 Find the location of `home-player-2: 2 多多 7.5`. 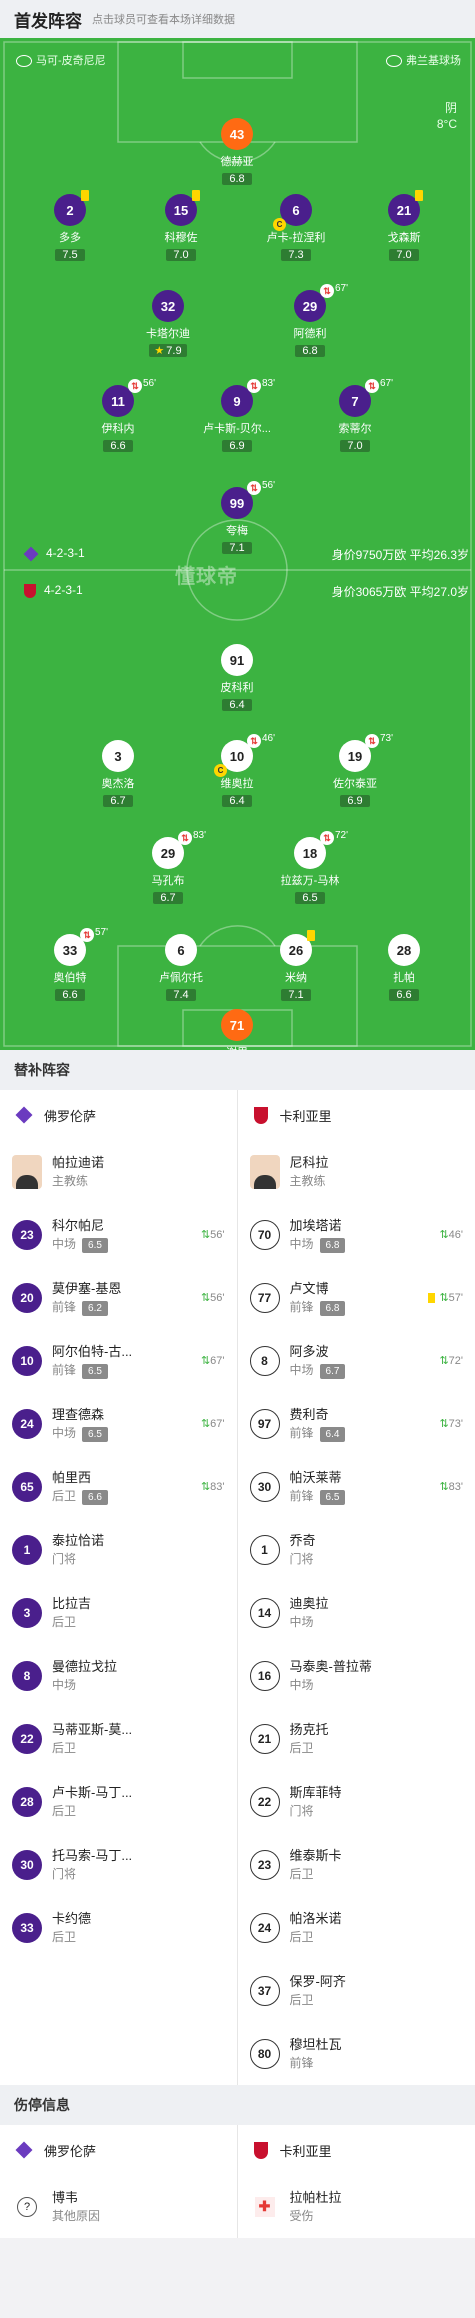

home-player-2: 2 多多 7.5 is located at coordinates (70, 226).